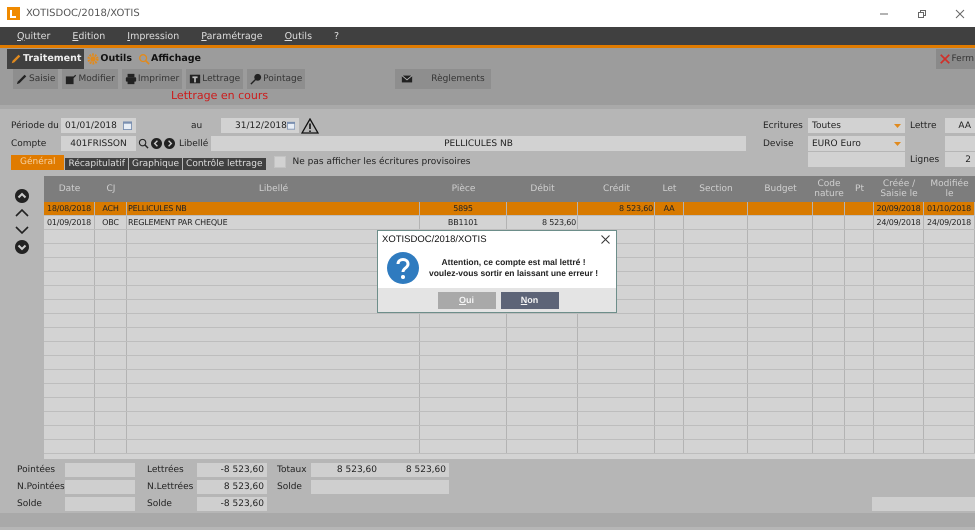 Image resolution: width=975 pixels, height=530 pixels. What do you see at coordinates (170, 487) in the screenshot?
I see `summary-label: N.Lettrées` at bounding box center [170, 487].